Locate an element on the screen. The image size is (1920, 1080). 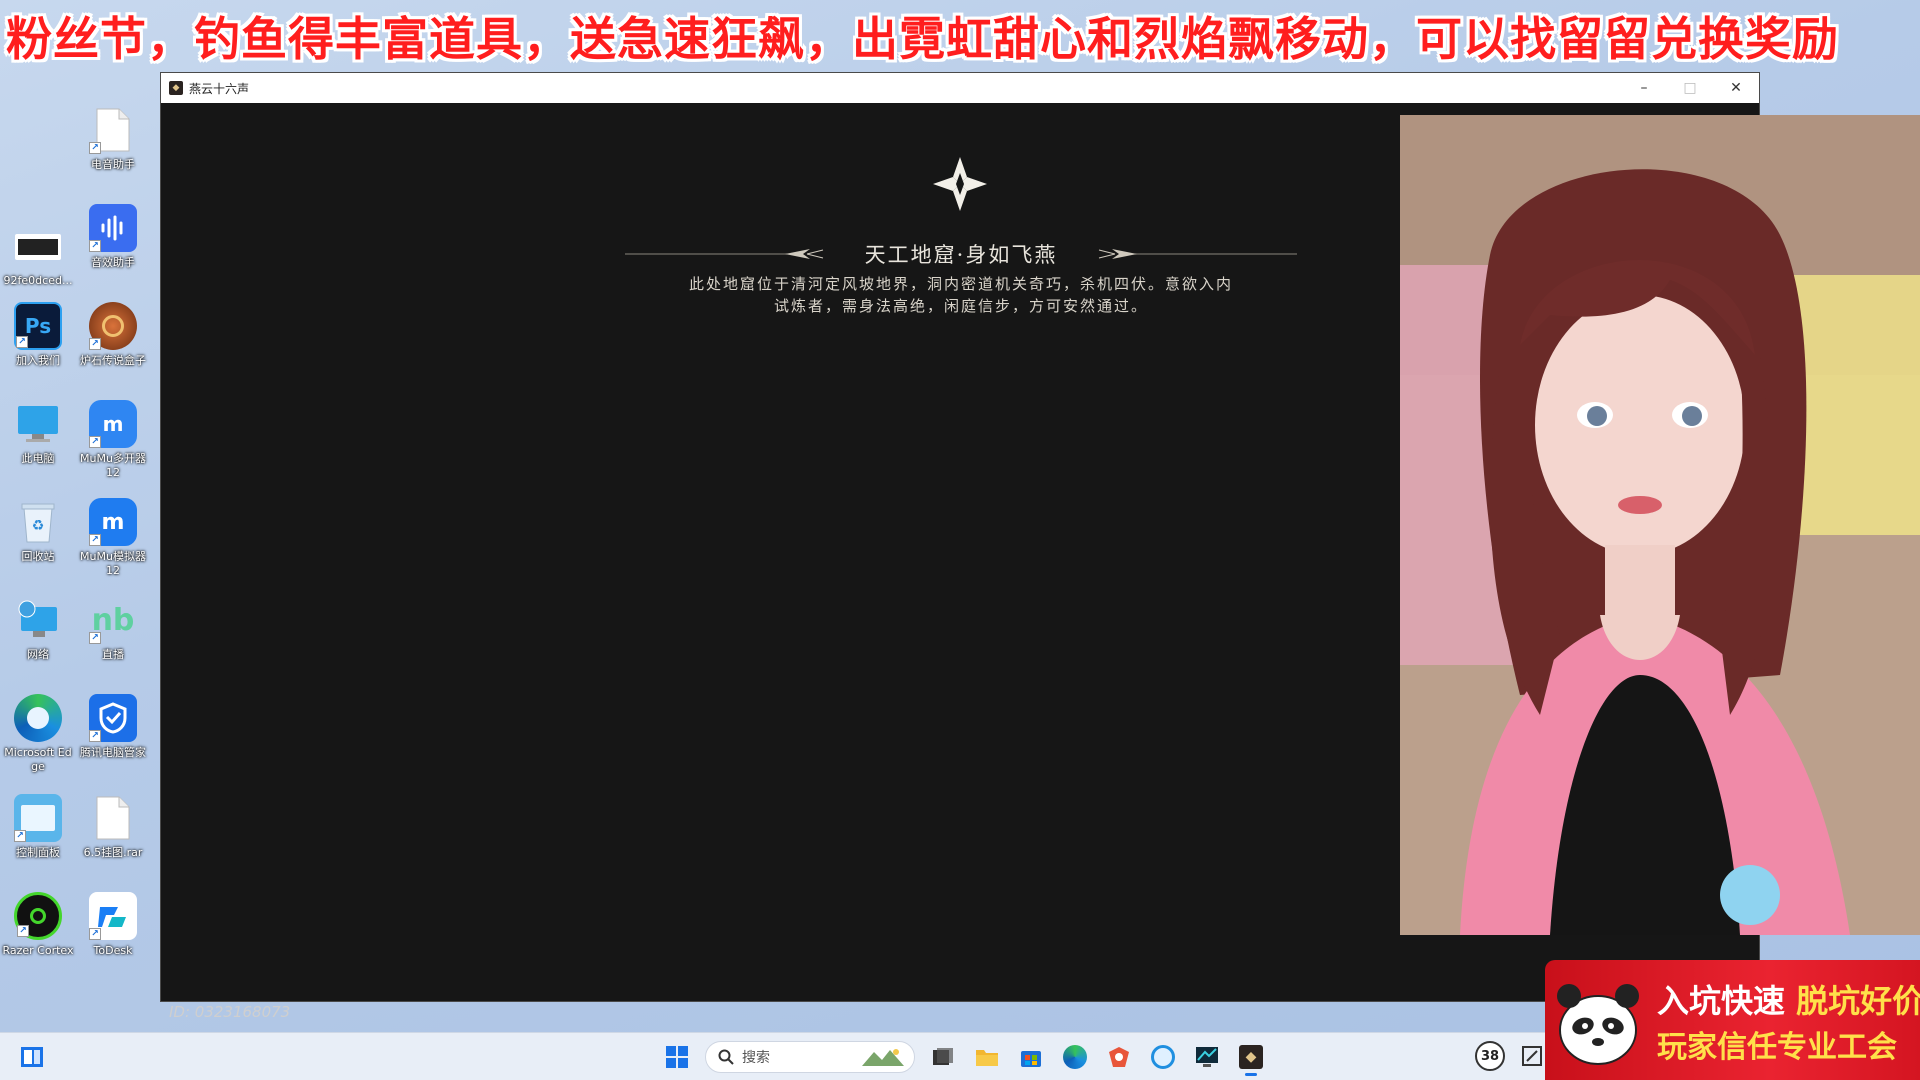
edge-button is located at coordinates (1075, 1057).